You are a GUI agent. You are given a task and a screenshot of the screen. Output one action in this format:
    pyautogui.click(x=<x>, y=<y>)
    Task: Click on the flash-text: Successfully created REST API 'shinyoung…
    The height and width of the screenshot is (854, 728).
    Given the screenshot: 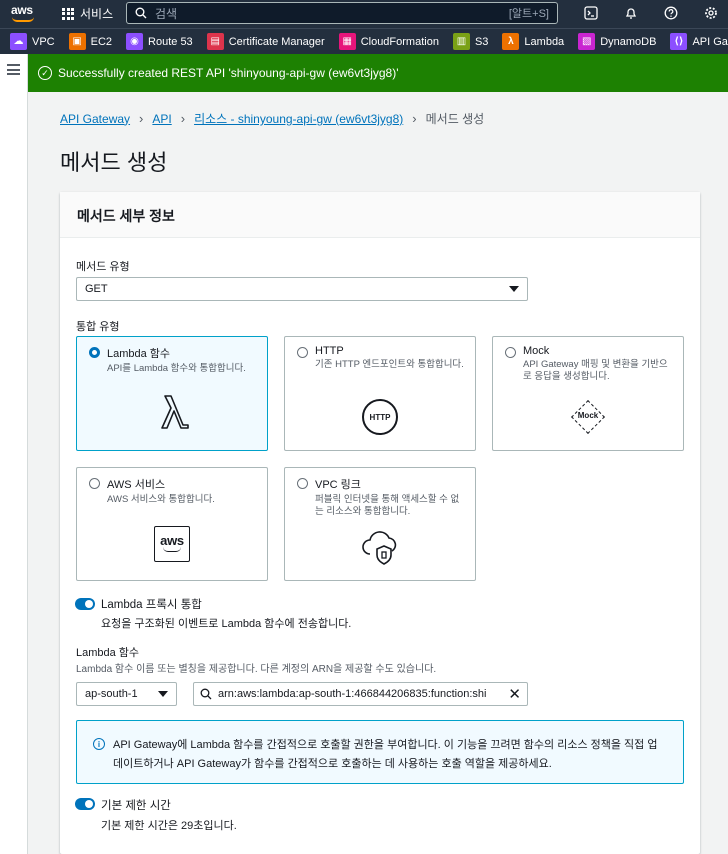 What is the action you would take?
    pyautogui.click(x=228, y=73)
    